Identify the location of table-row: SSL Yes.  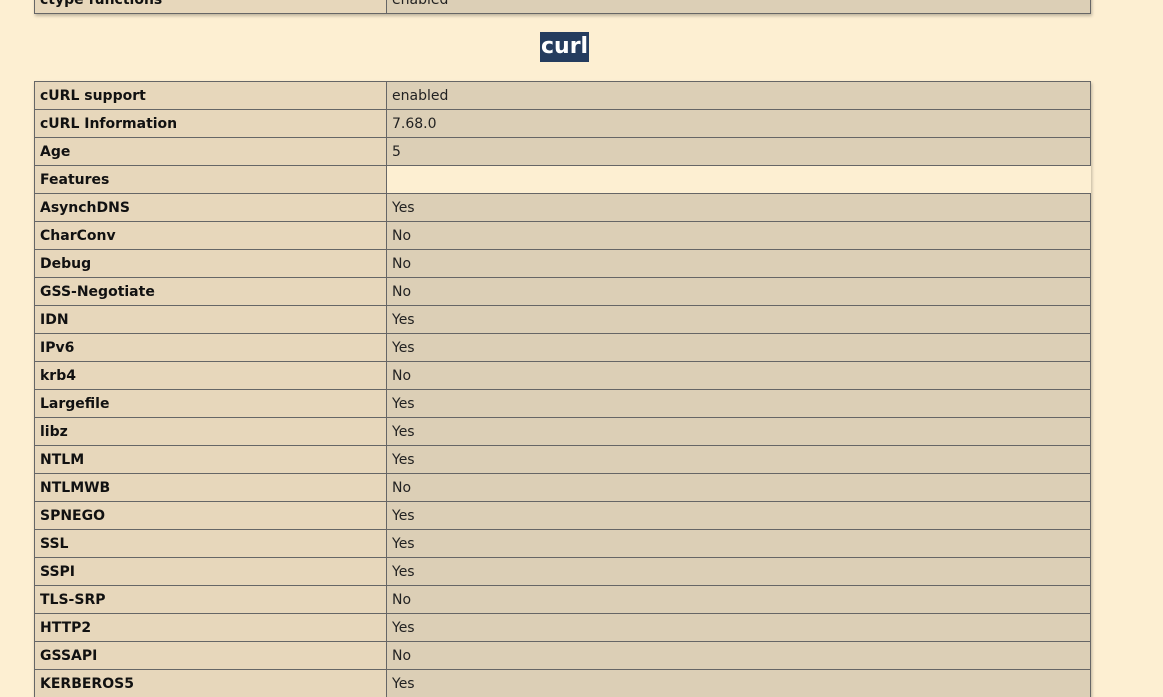
(562, 543).